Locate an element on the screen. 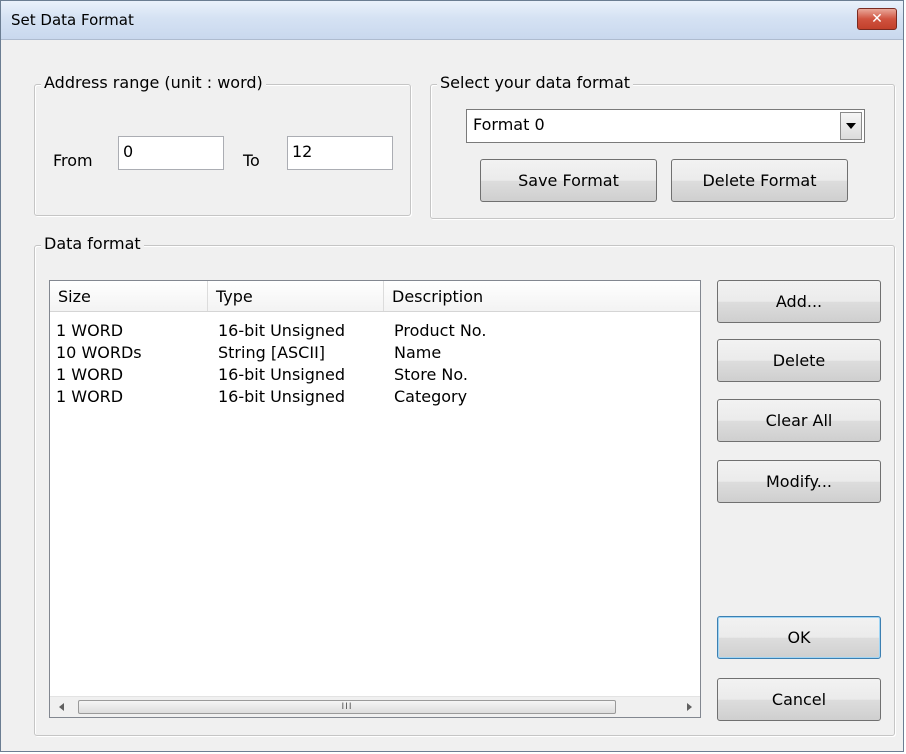 Image resolution: width=906 pixels, height=754 pixels. delete-format-button: Delete Format is located at coordinates (759, 180).